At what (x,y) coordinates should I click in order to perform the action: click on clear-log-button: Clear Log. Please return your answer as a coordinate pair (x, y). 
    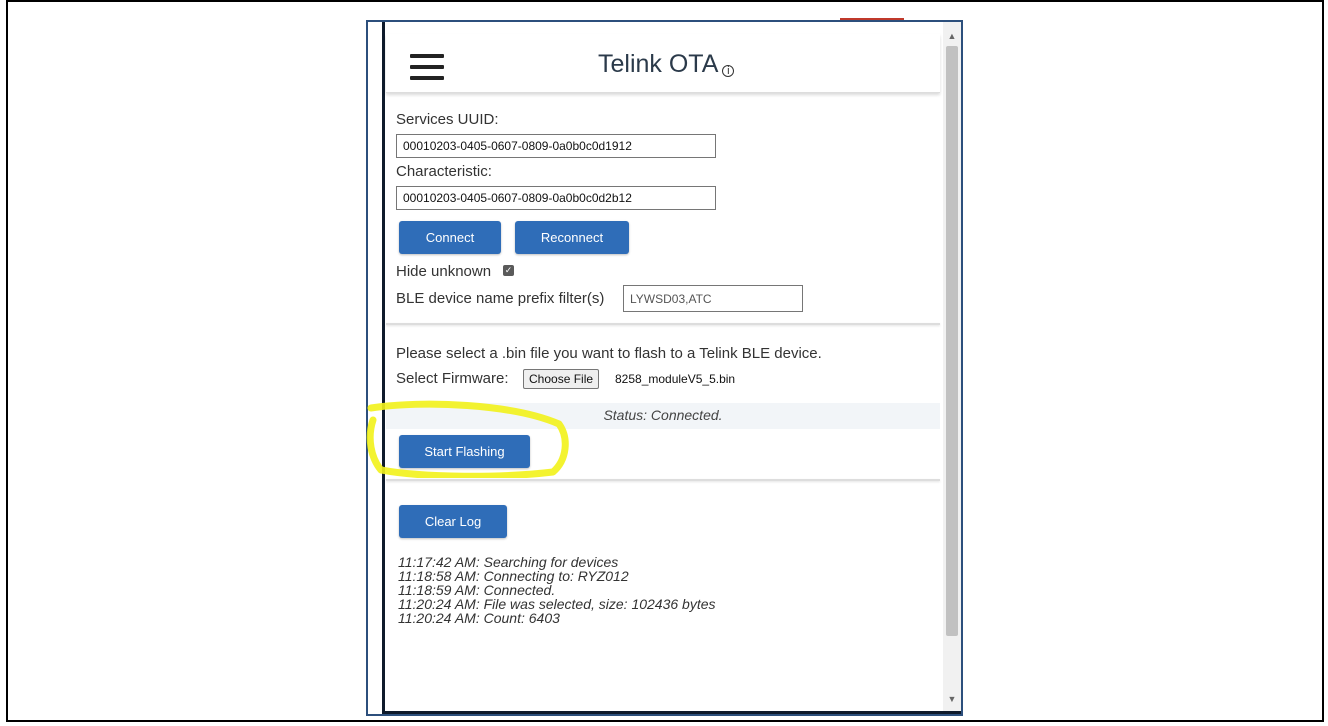
    Looking at the image, I should click on (453, 521).